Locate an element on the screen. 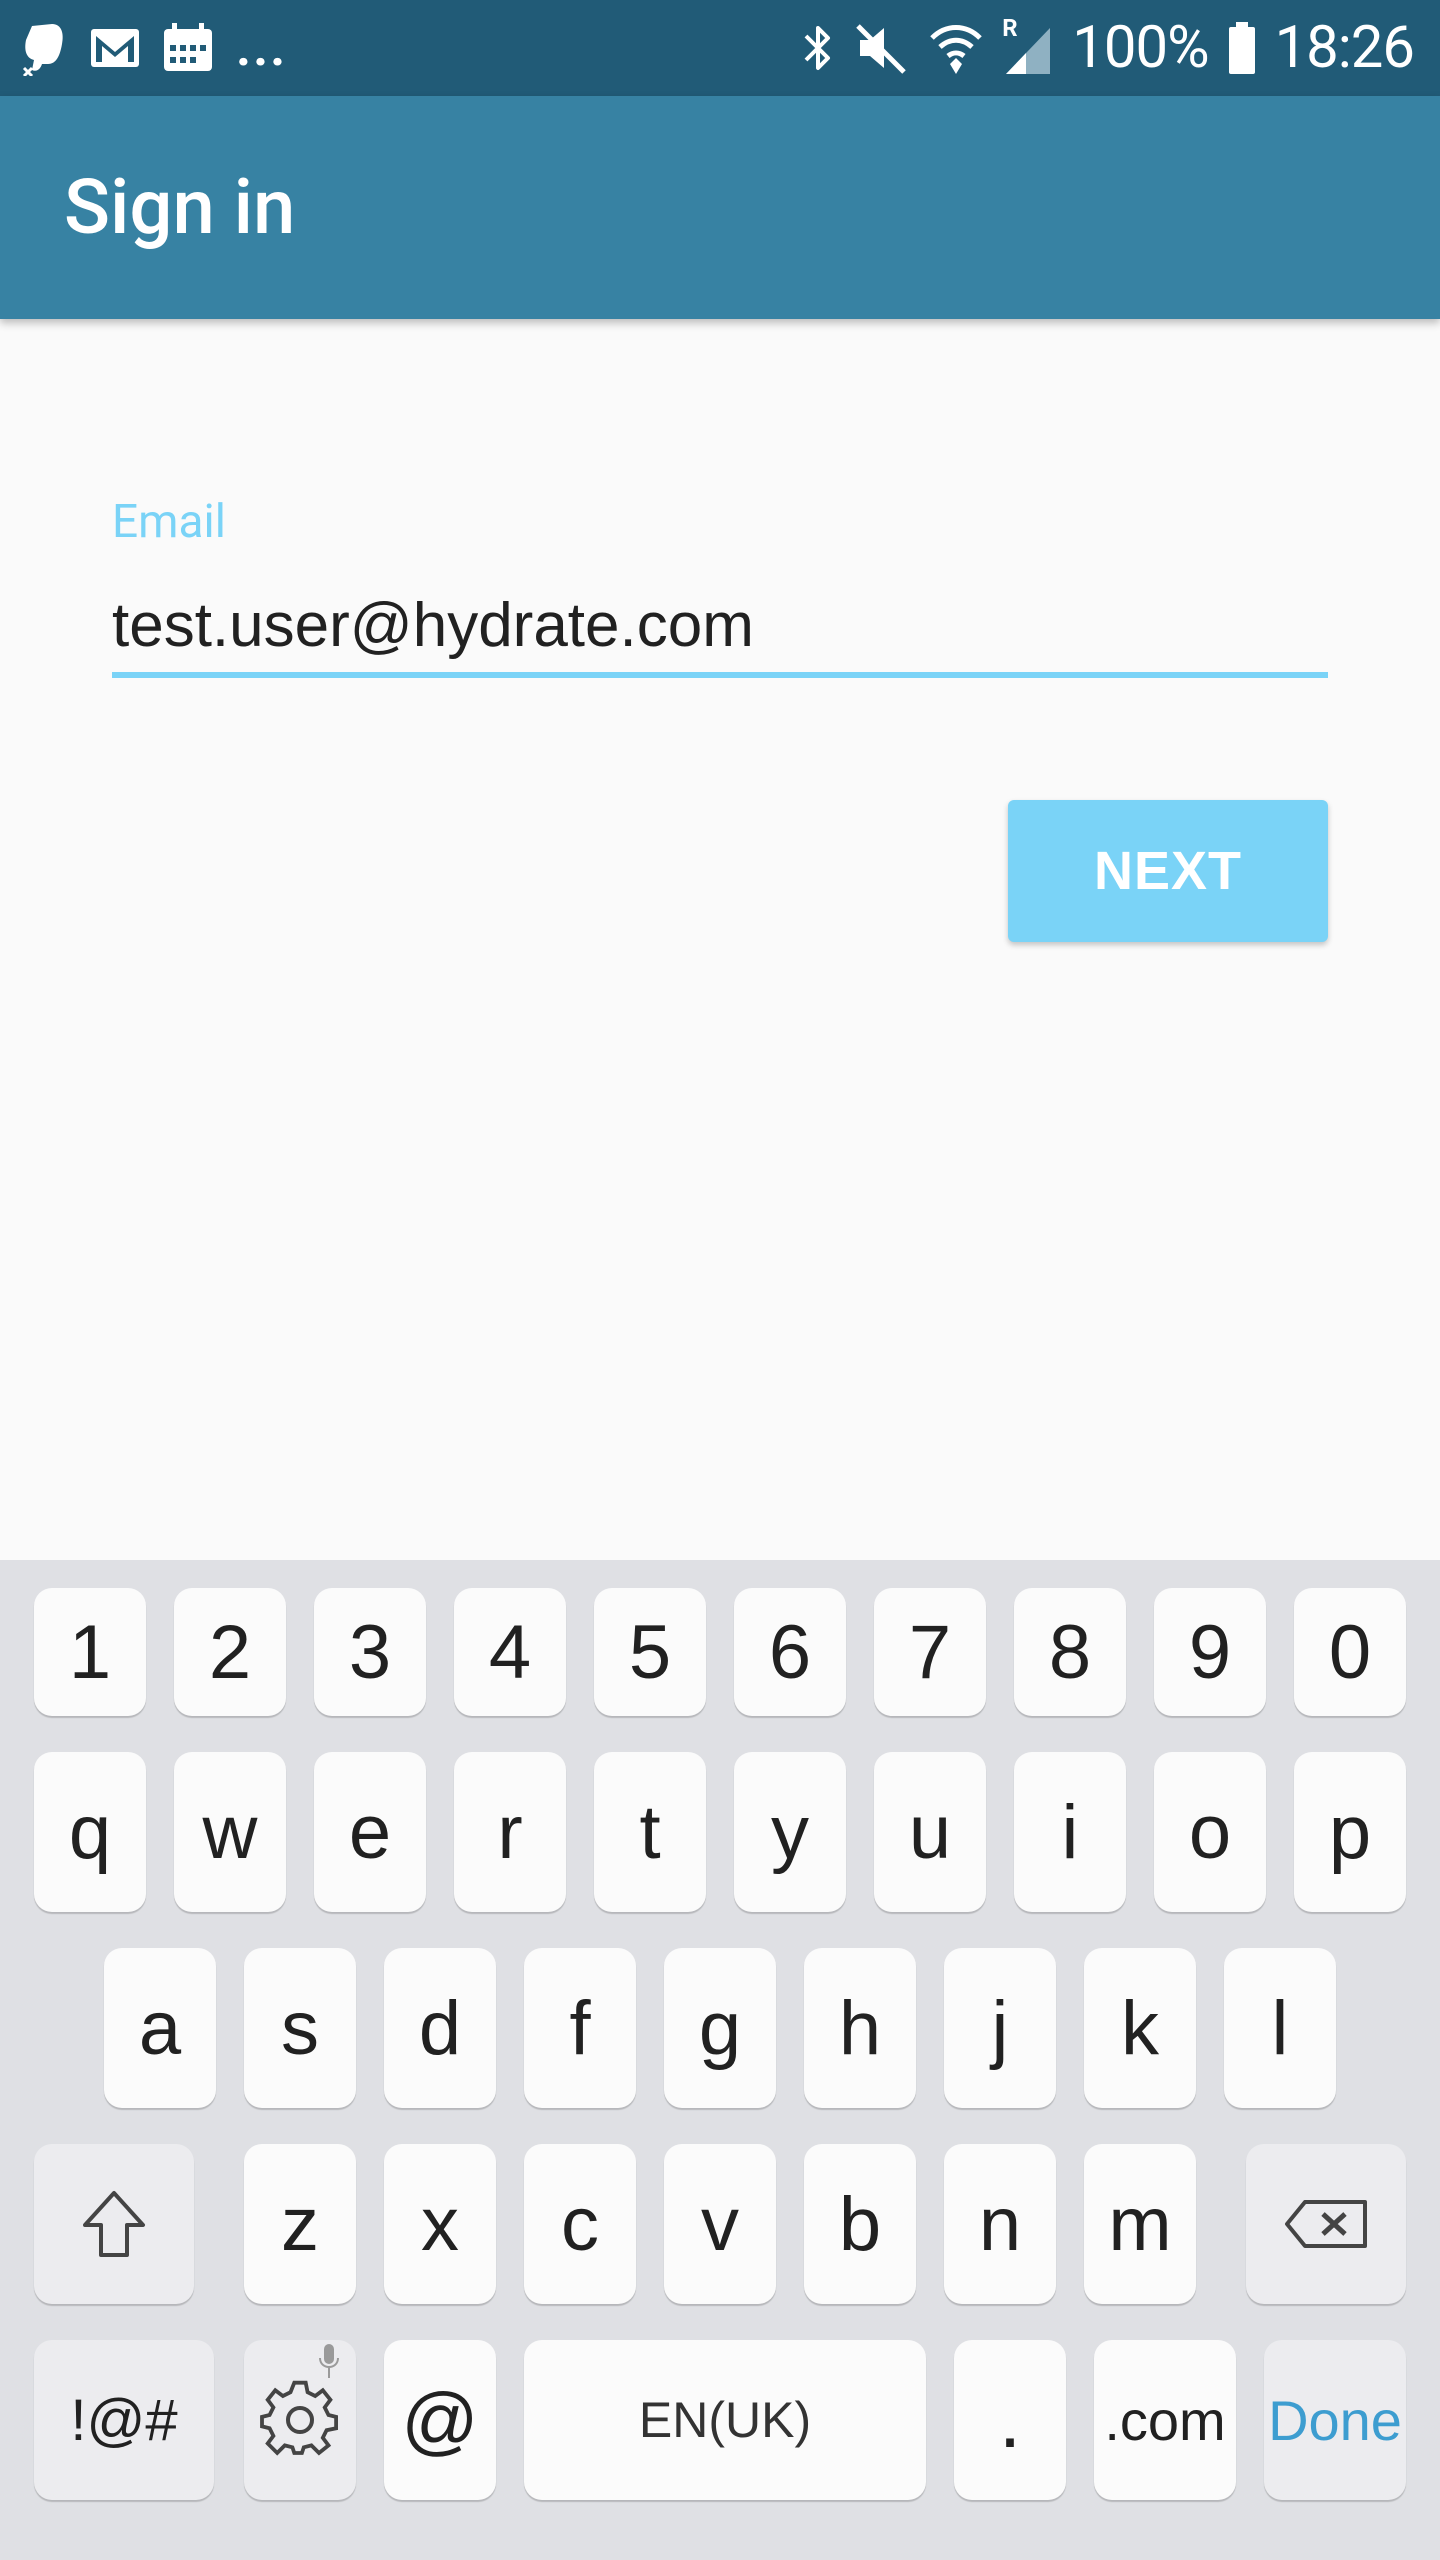  settings-key is located at coordinates (300, 2420).